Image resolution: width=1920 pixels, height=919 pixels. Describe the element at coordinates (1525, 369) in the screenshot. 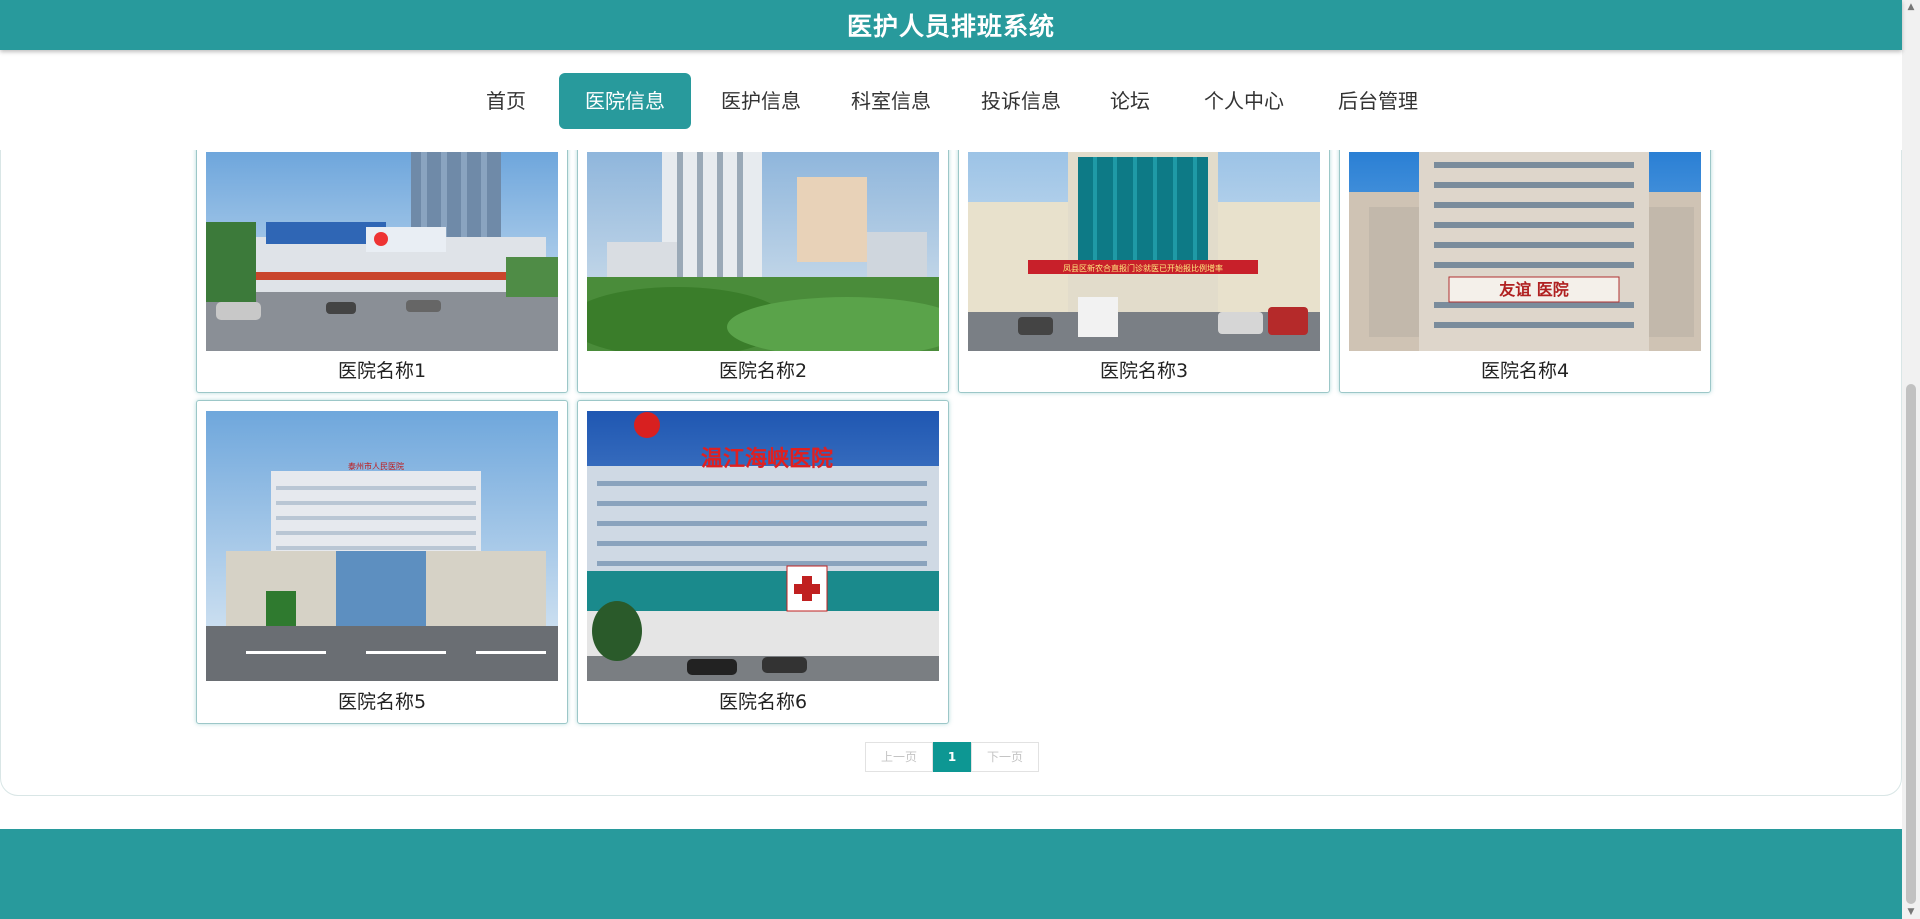

I see `hospital-name-4: 医院名称4` at that location.